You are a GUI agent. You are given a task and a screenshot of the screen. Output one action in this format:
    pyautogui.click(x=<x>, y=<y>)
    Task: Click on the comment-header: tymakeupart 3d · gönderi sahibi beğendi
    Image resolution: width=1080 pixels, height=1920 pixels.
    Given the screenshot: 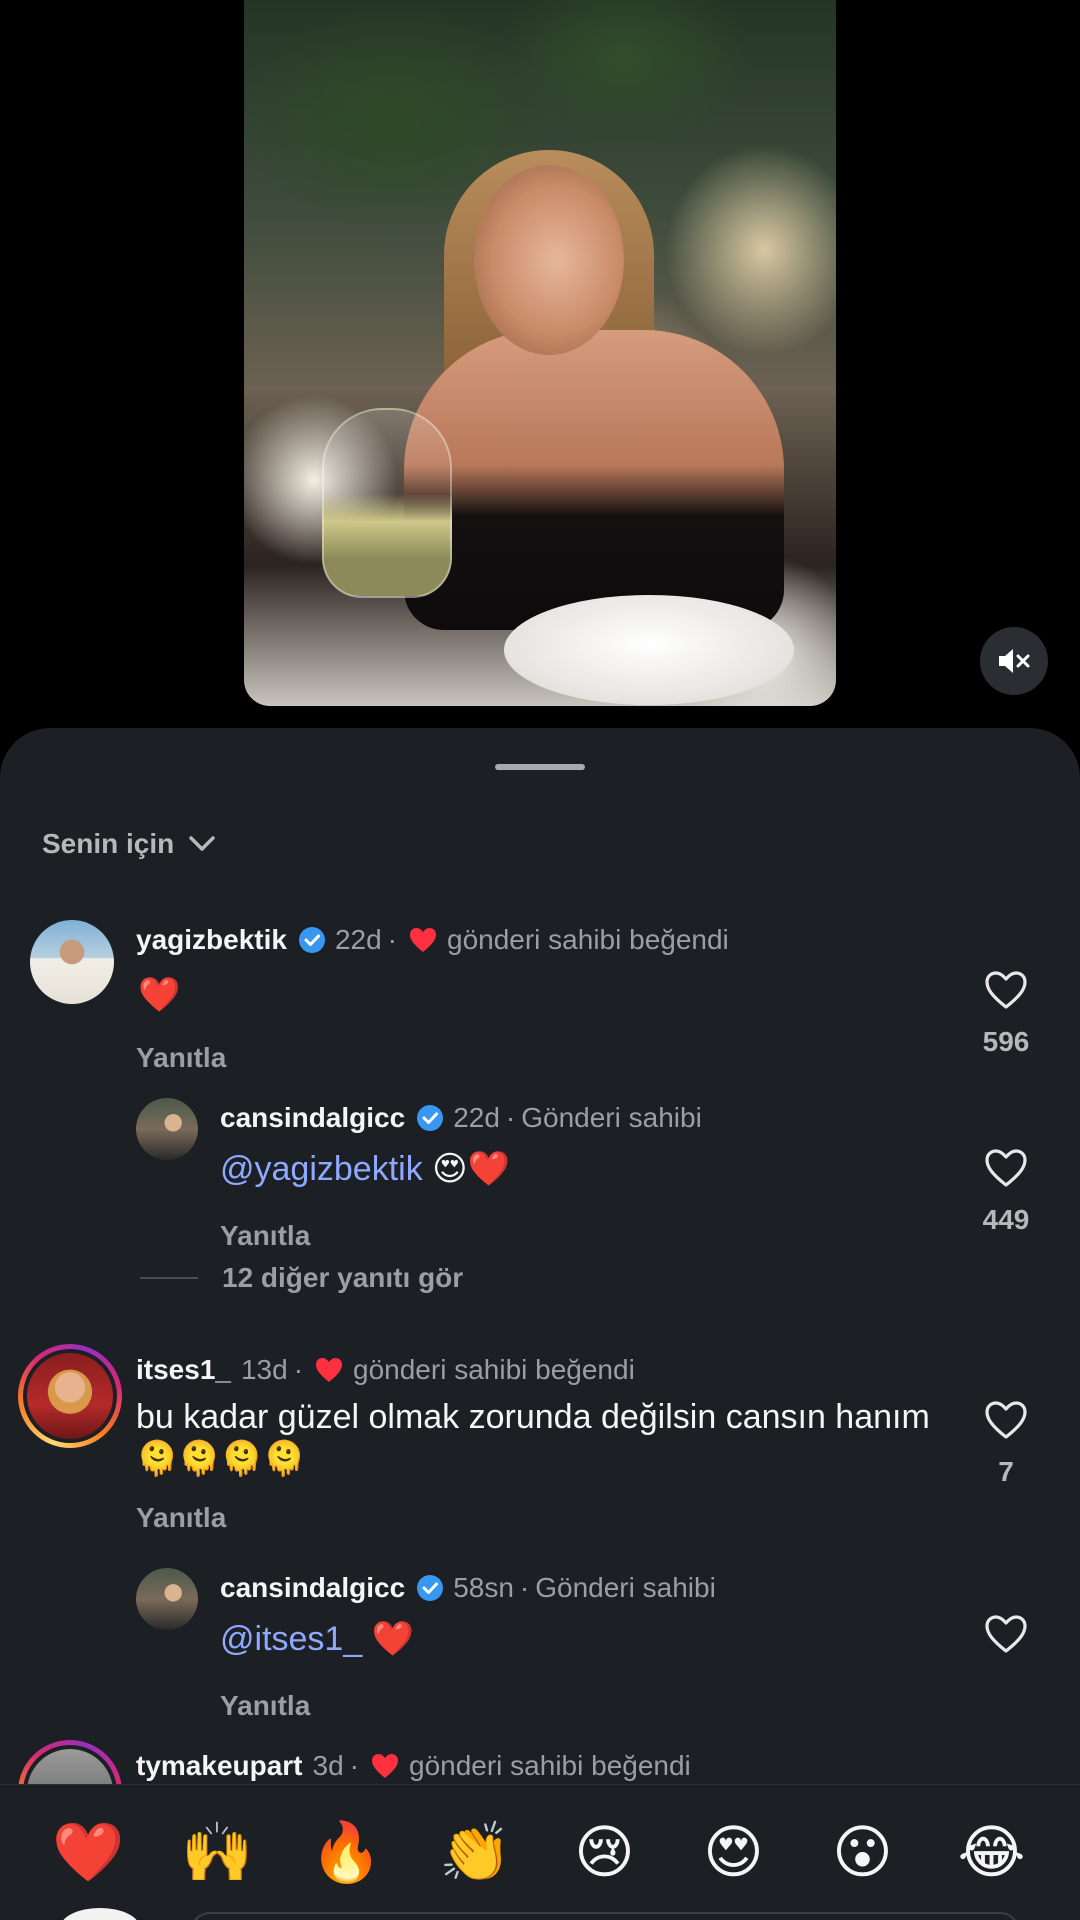 What is the action you would take?
    pyautogui.click(x=413, y=1766)
    